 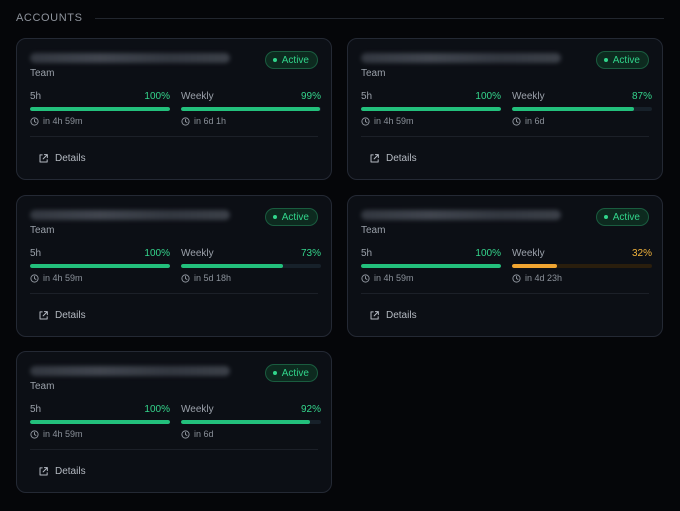 I want to click on section-divider, so click(x=379, y=18).